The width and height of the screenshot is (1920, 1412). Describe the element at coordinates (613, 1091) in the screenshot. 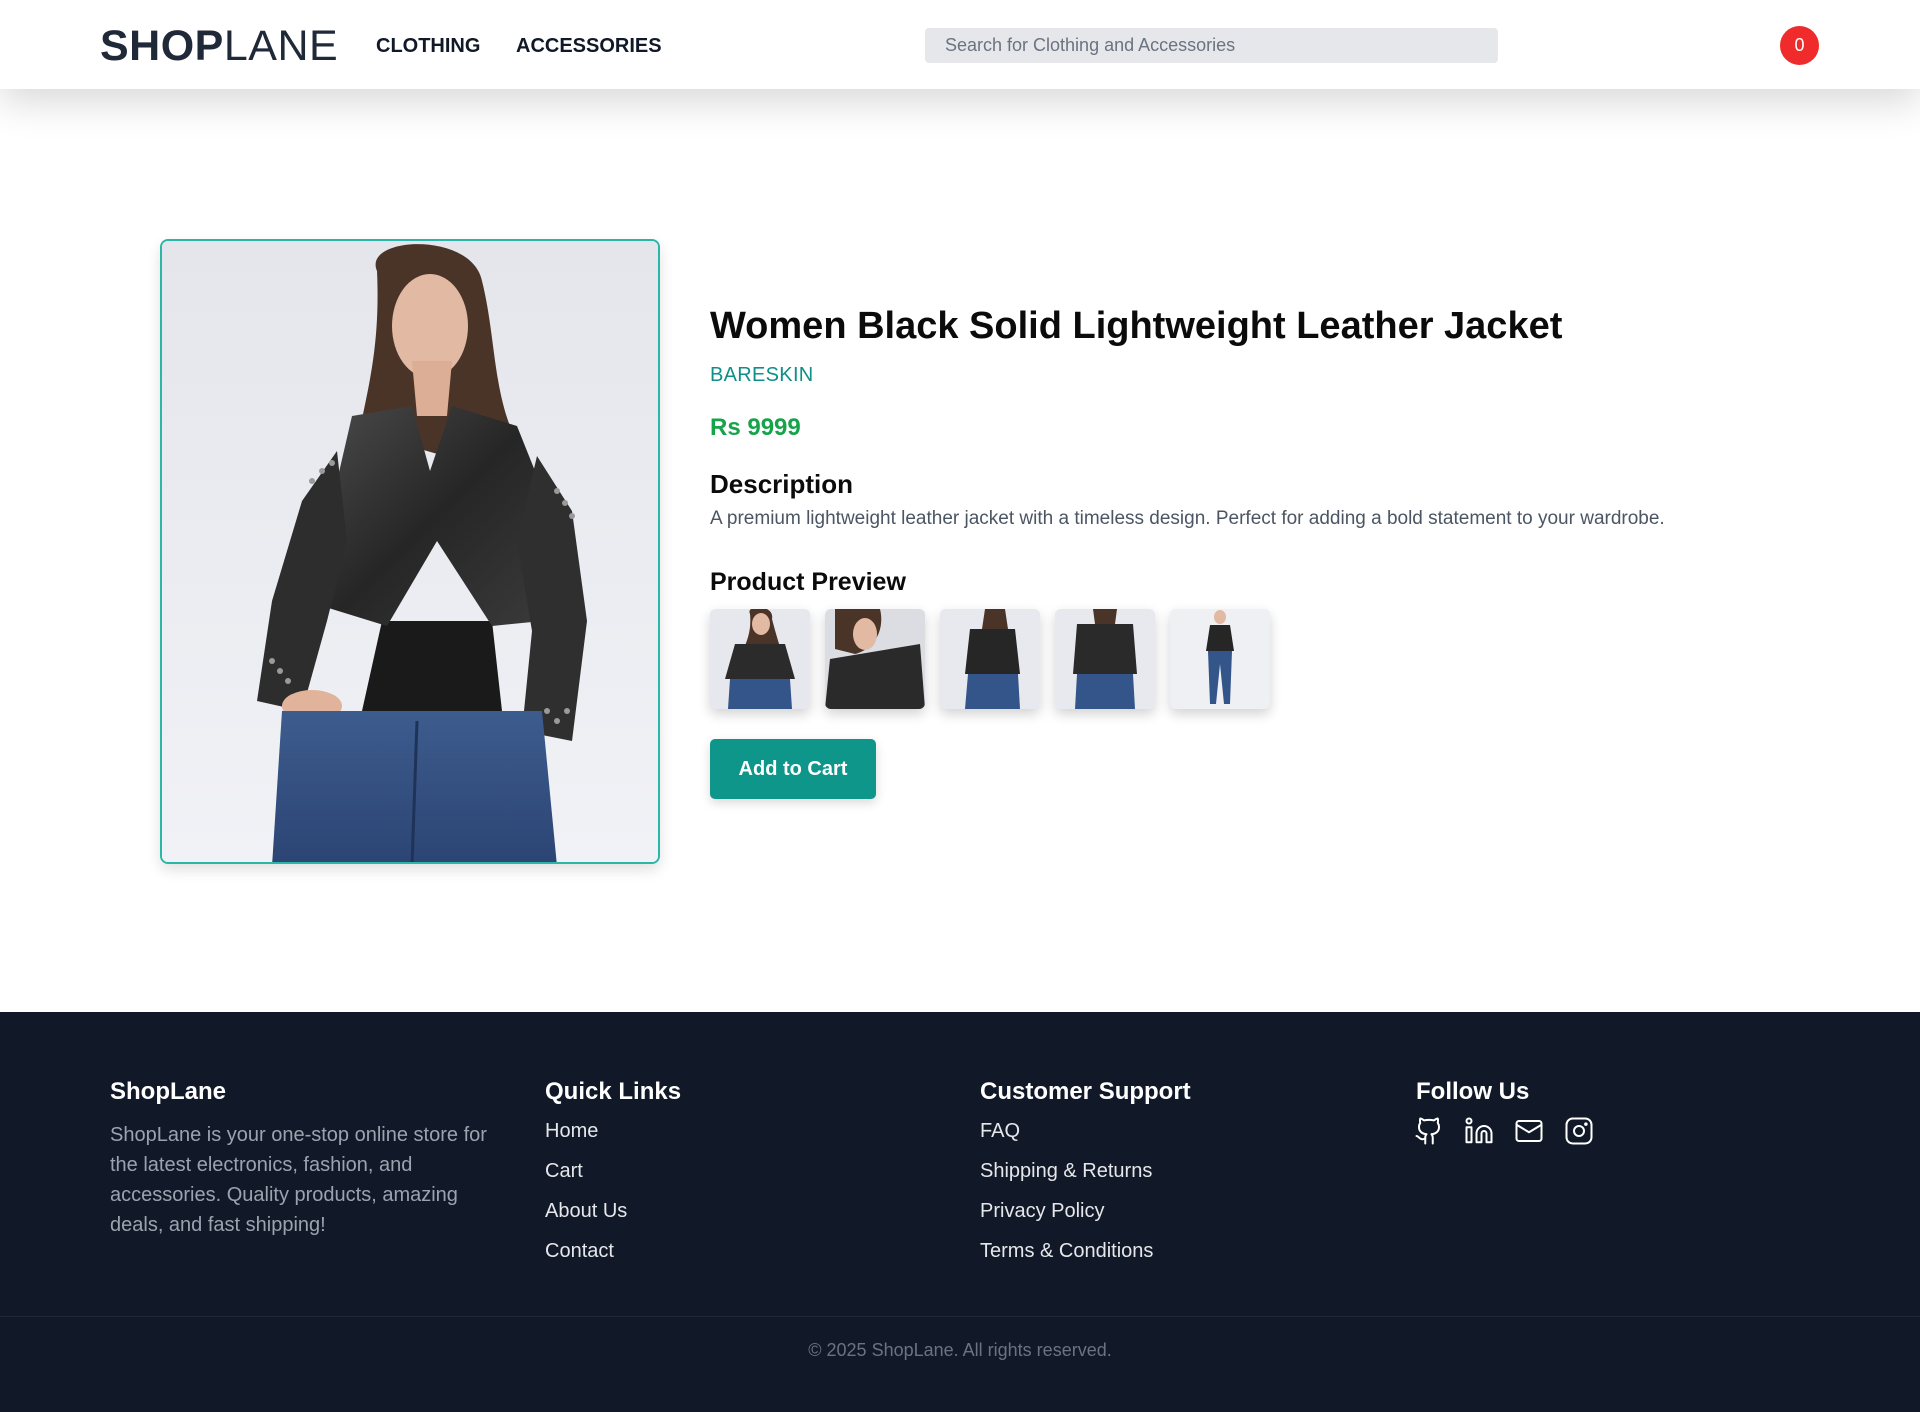

I see `quick-links-heading: Quick Links` at that location.